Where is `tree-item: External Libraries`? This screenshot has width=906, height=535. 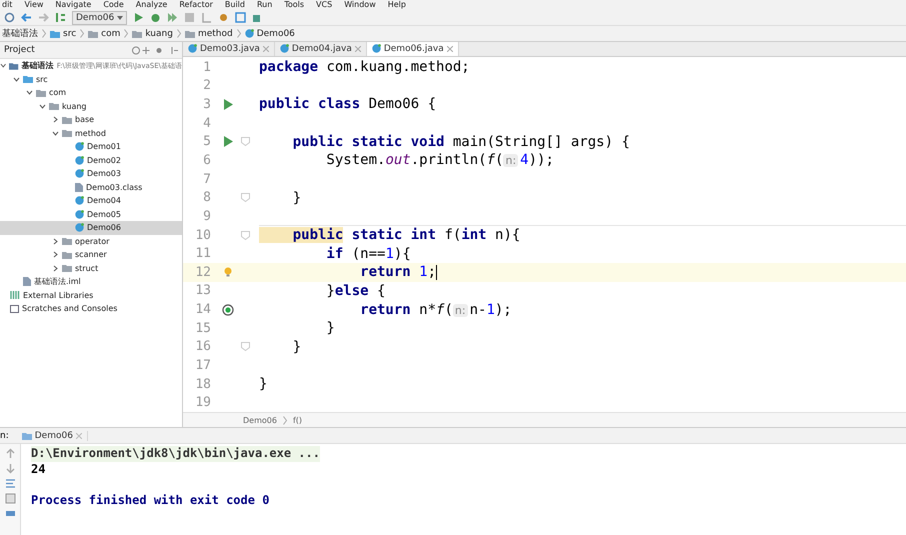
tree-item: External Libraries is located at coordinates (91, 295).